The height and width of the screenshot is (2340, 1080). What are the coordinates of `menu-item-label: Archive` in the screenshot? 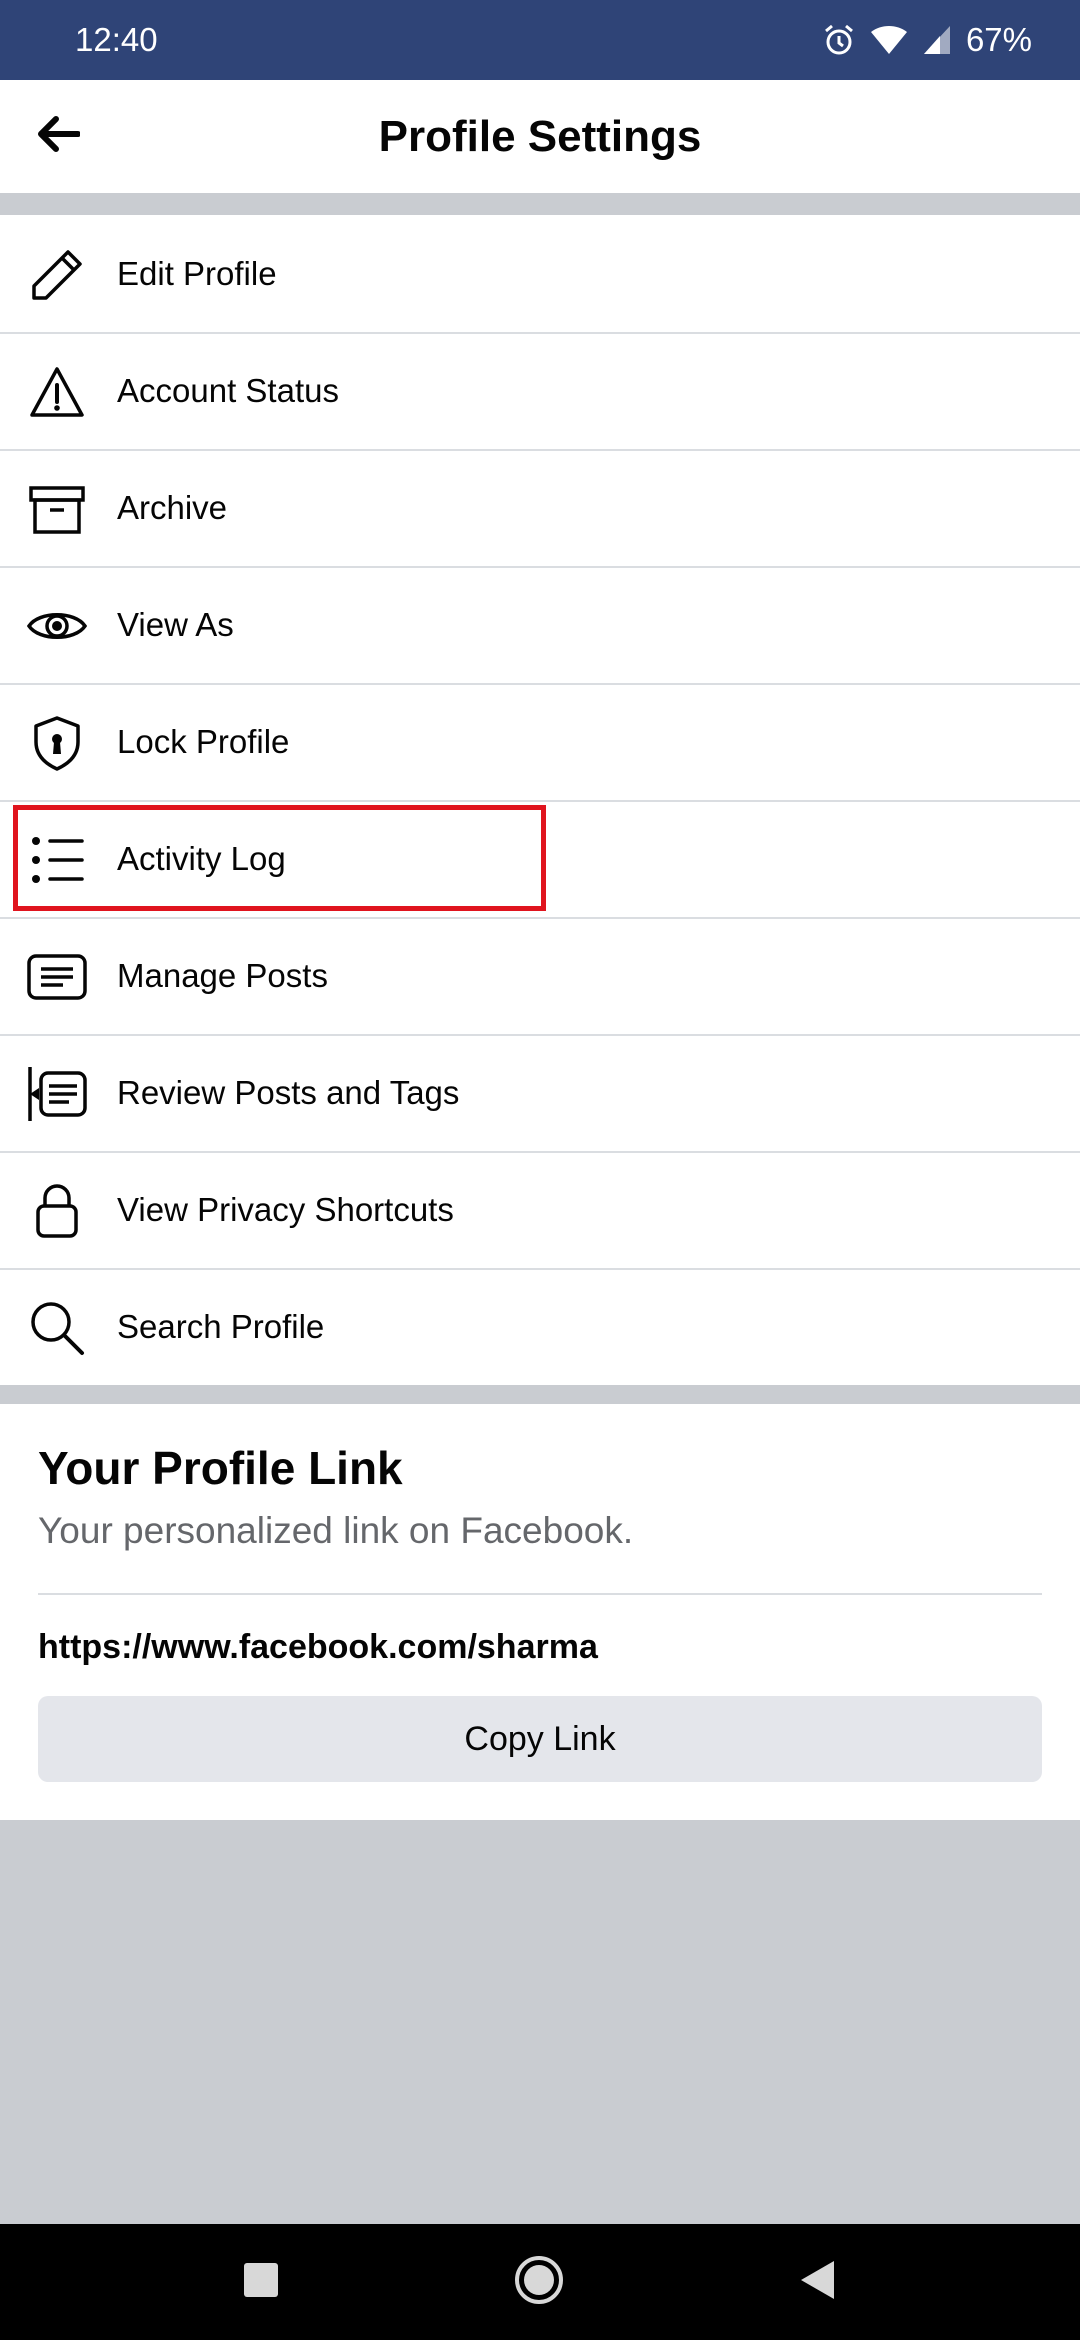 It's located at (172, 507).